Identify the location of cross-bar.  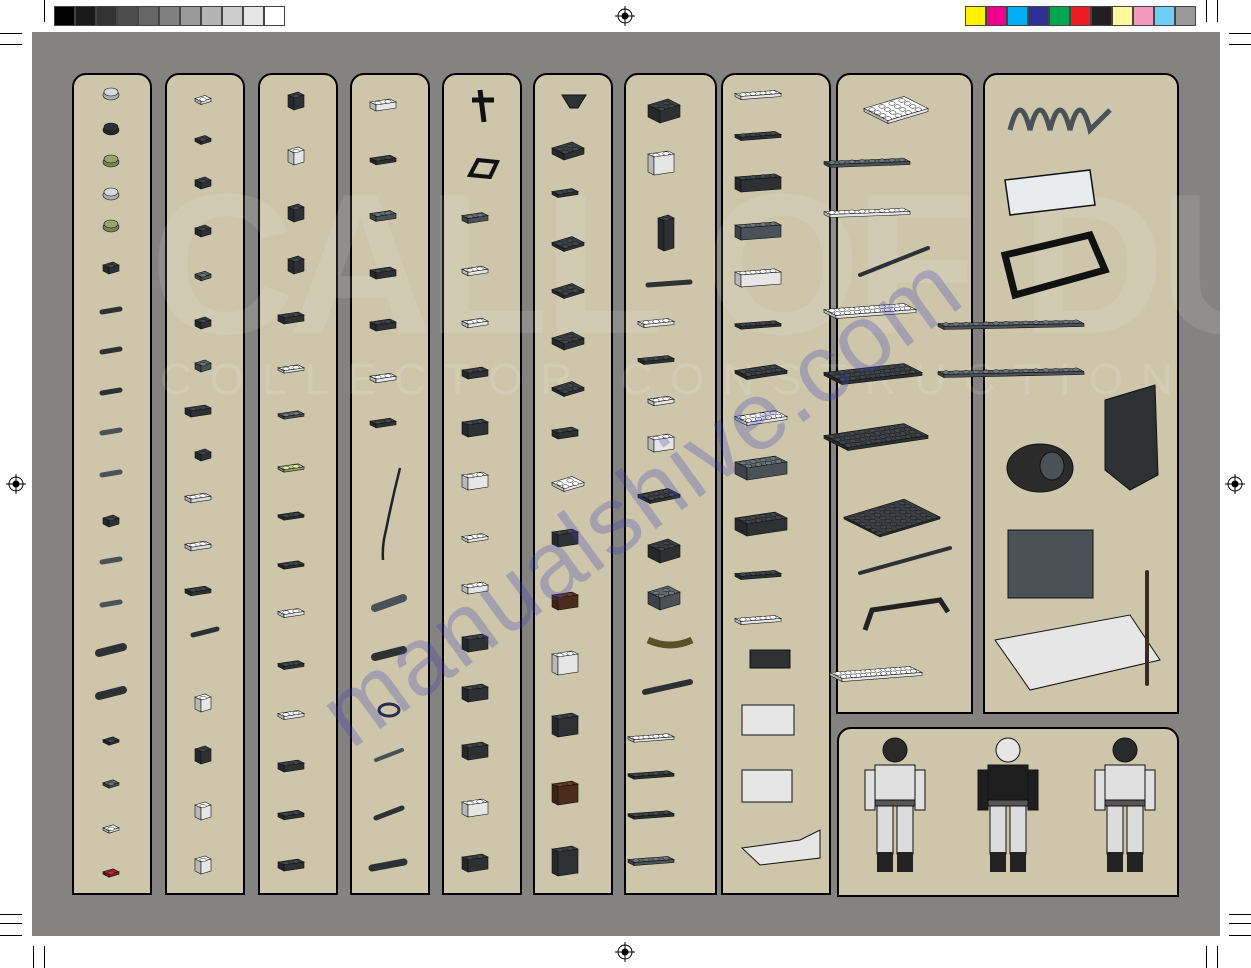
(483, 106).